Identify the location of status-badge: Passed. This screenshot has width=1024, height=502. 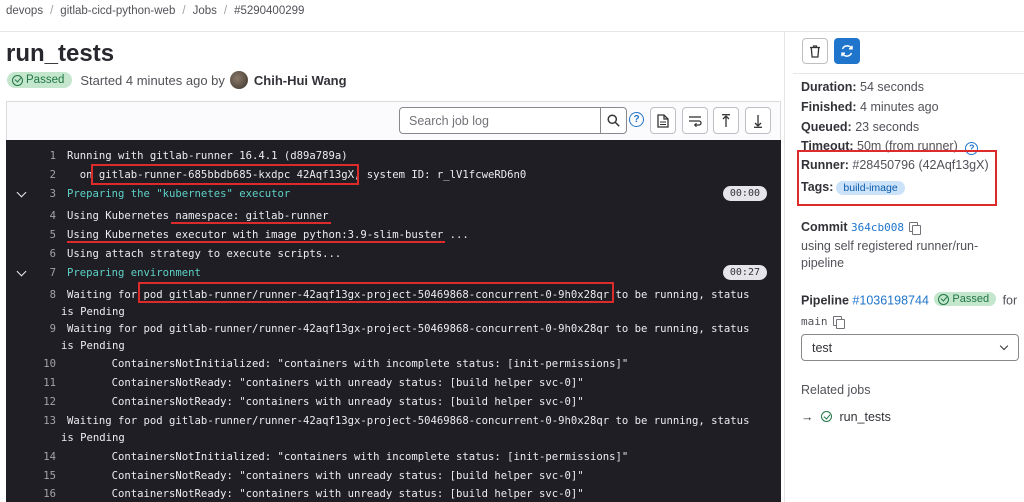
(40, 80).